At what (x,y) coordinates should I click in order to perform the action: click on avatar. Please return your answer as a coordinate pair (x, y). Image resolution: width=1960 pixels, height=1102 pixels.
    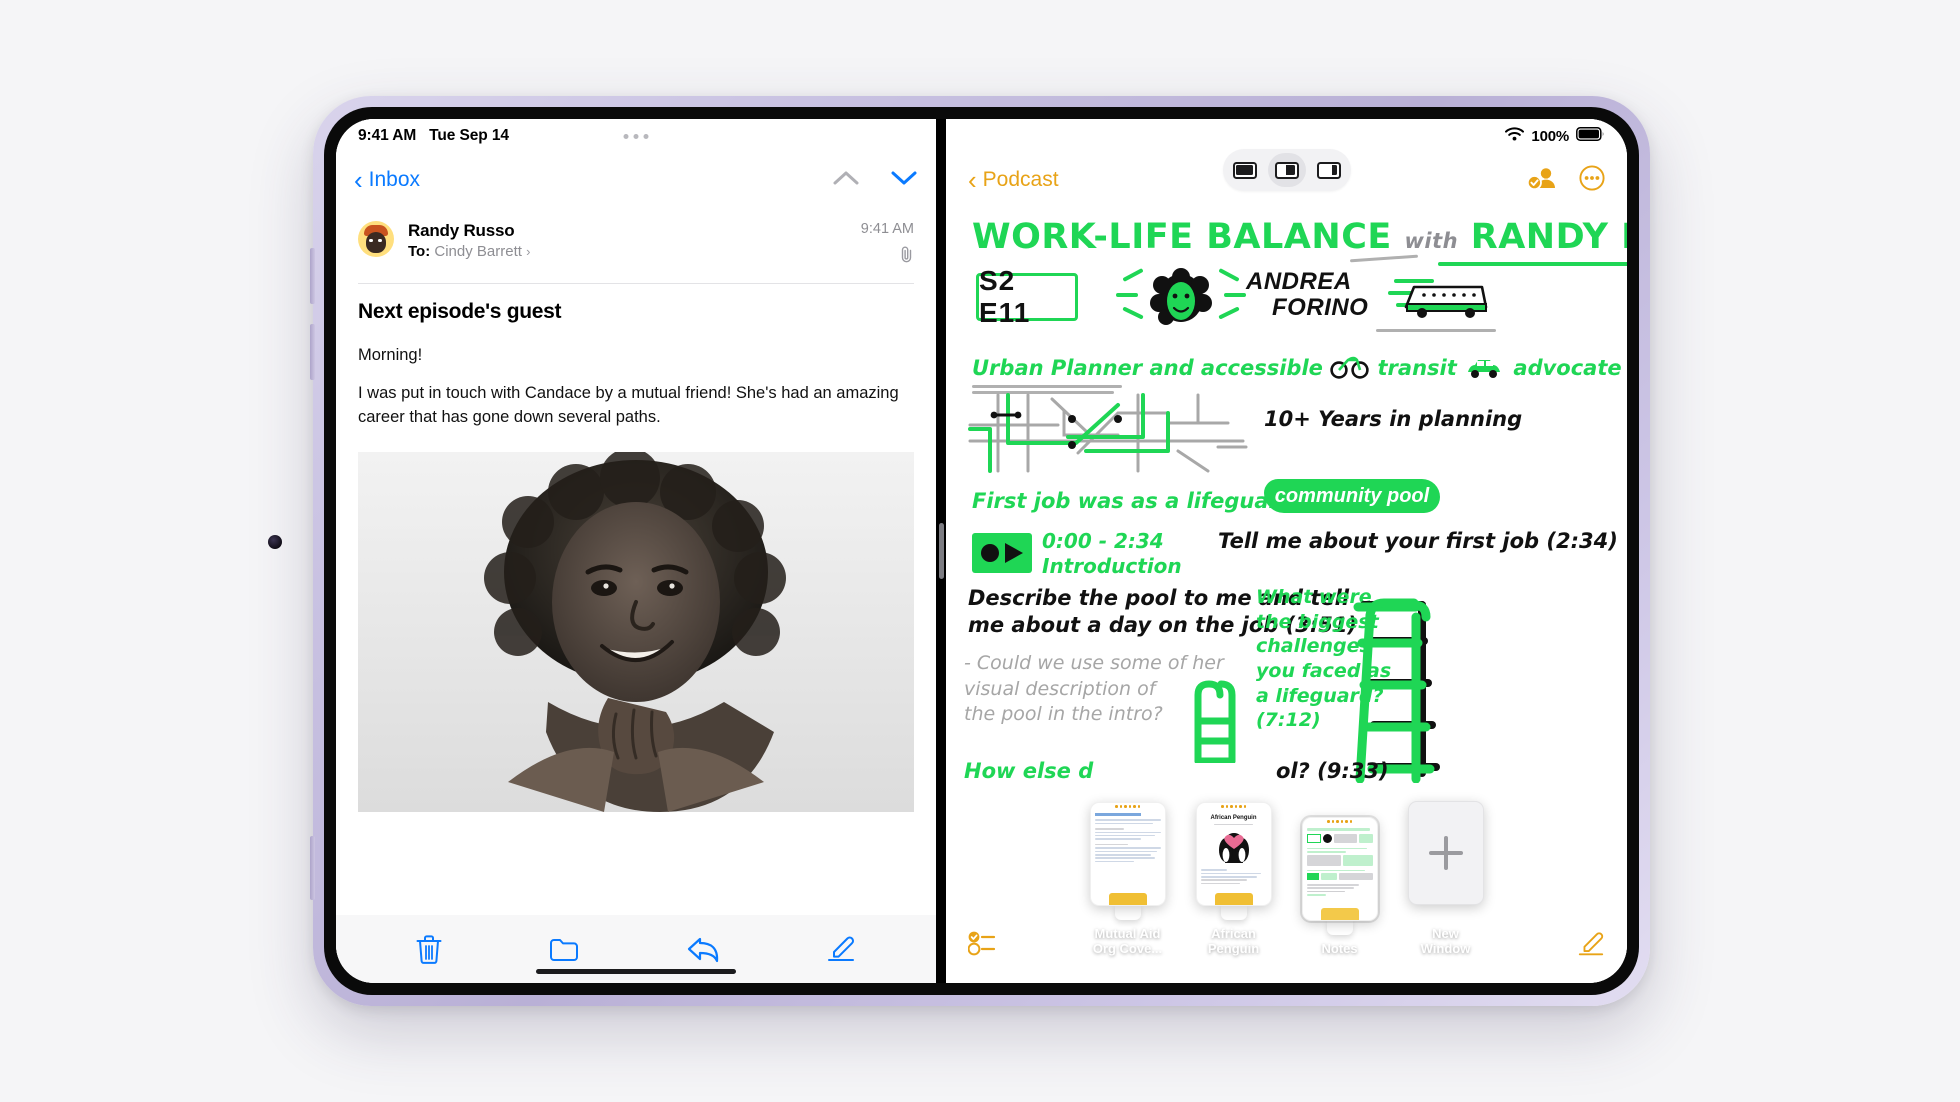
    Looking at the image, I should click on (376, 239).